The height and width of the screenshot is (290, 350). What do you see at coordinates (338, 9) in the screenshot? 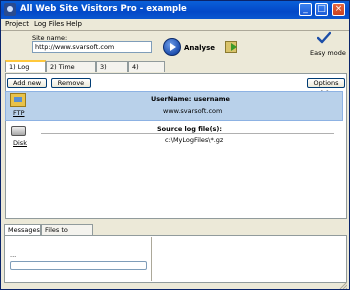
I see `close-icon: ×` at bounding box center [338, 9].